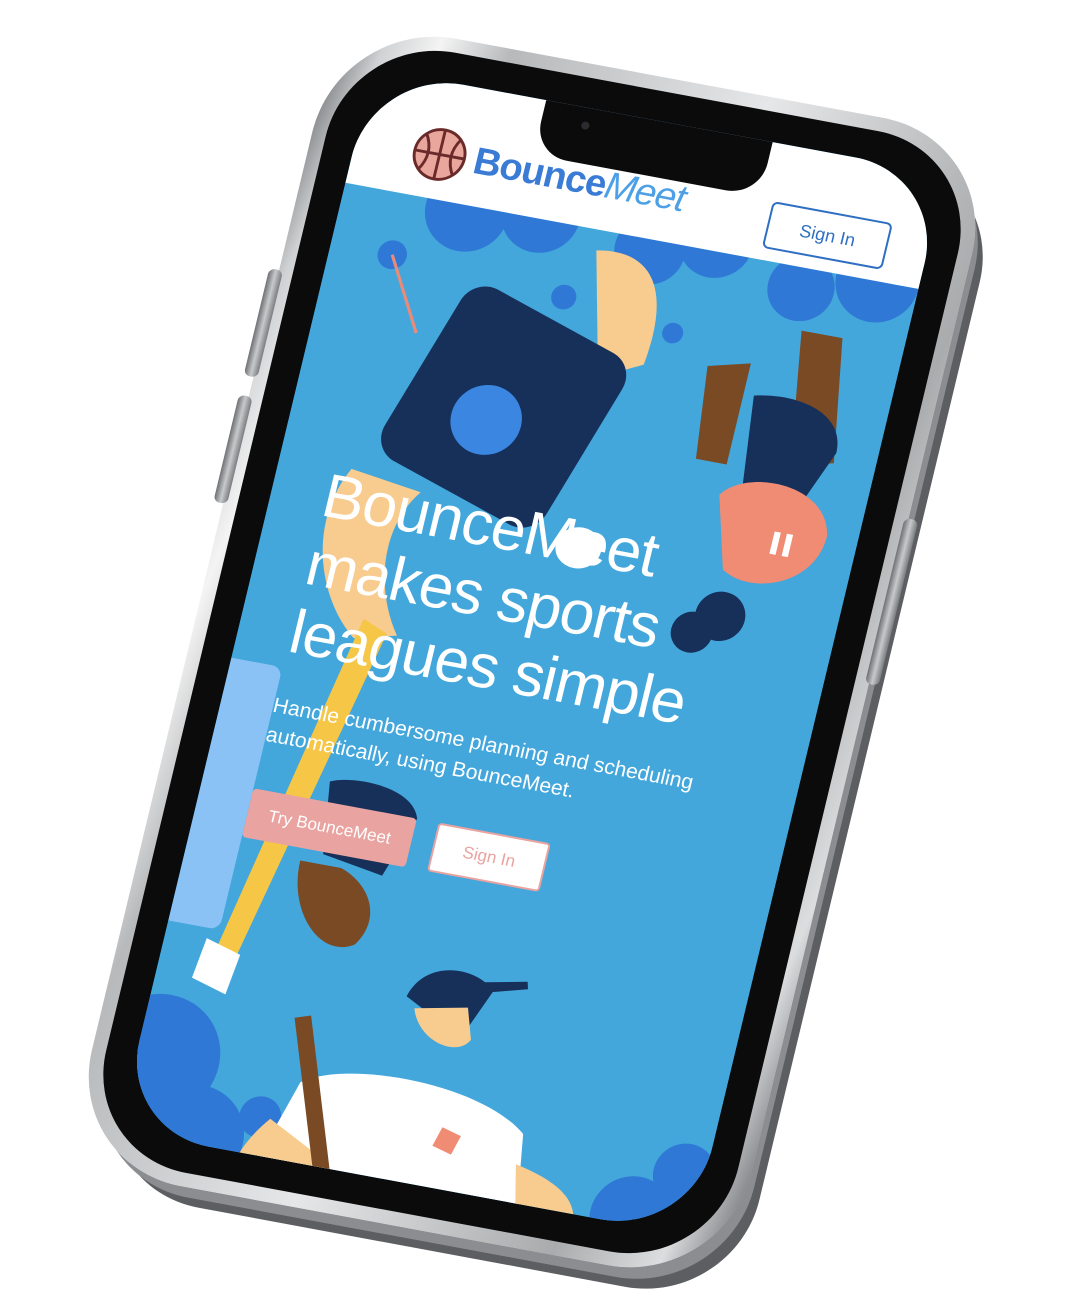 Image resolution: width=1074 pixels, height=1303 pixels. Describe the element at coordinates (827, 235) in the screenshot. I see `header-sign-in-button: Sign In` at that location.